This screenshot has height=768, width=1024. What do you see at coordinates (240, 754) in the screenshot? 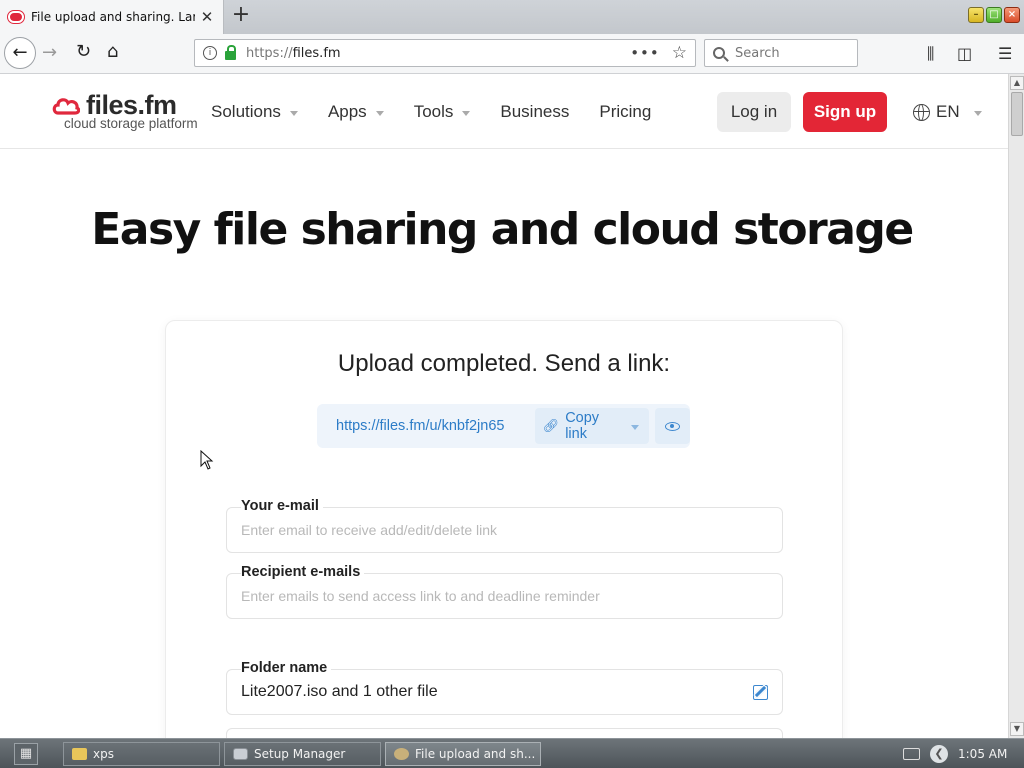
I see `setup-manager-icon` at bounding box center [240, 754].